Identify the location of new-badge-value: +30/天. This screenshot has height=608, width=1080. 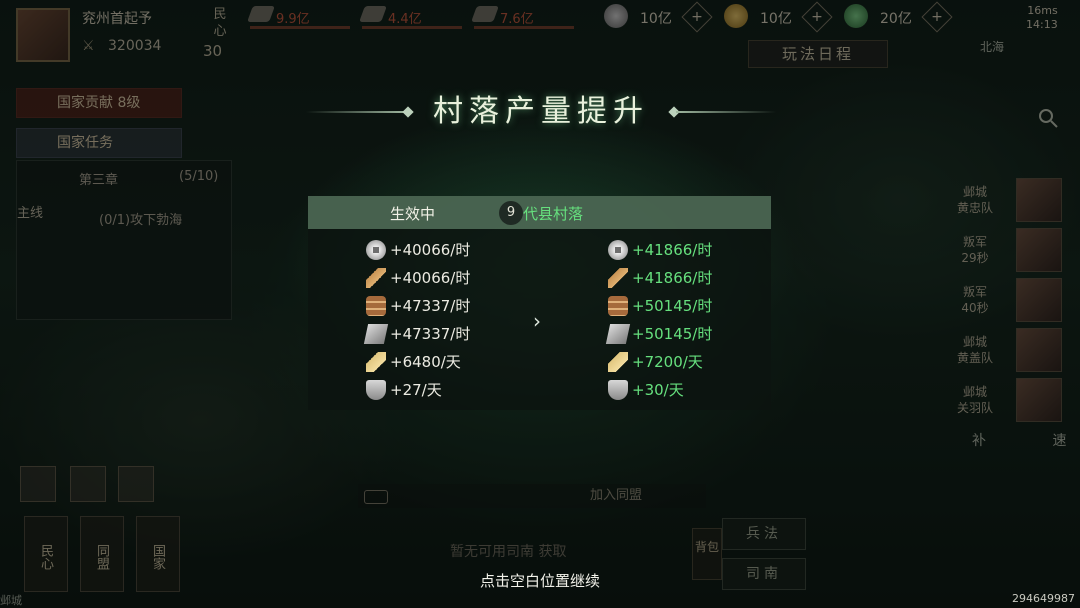
(658, 390).